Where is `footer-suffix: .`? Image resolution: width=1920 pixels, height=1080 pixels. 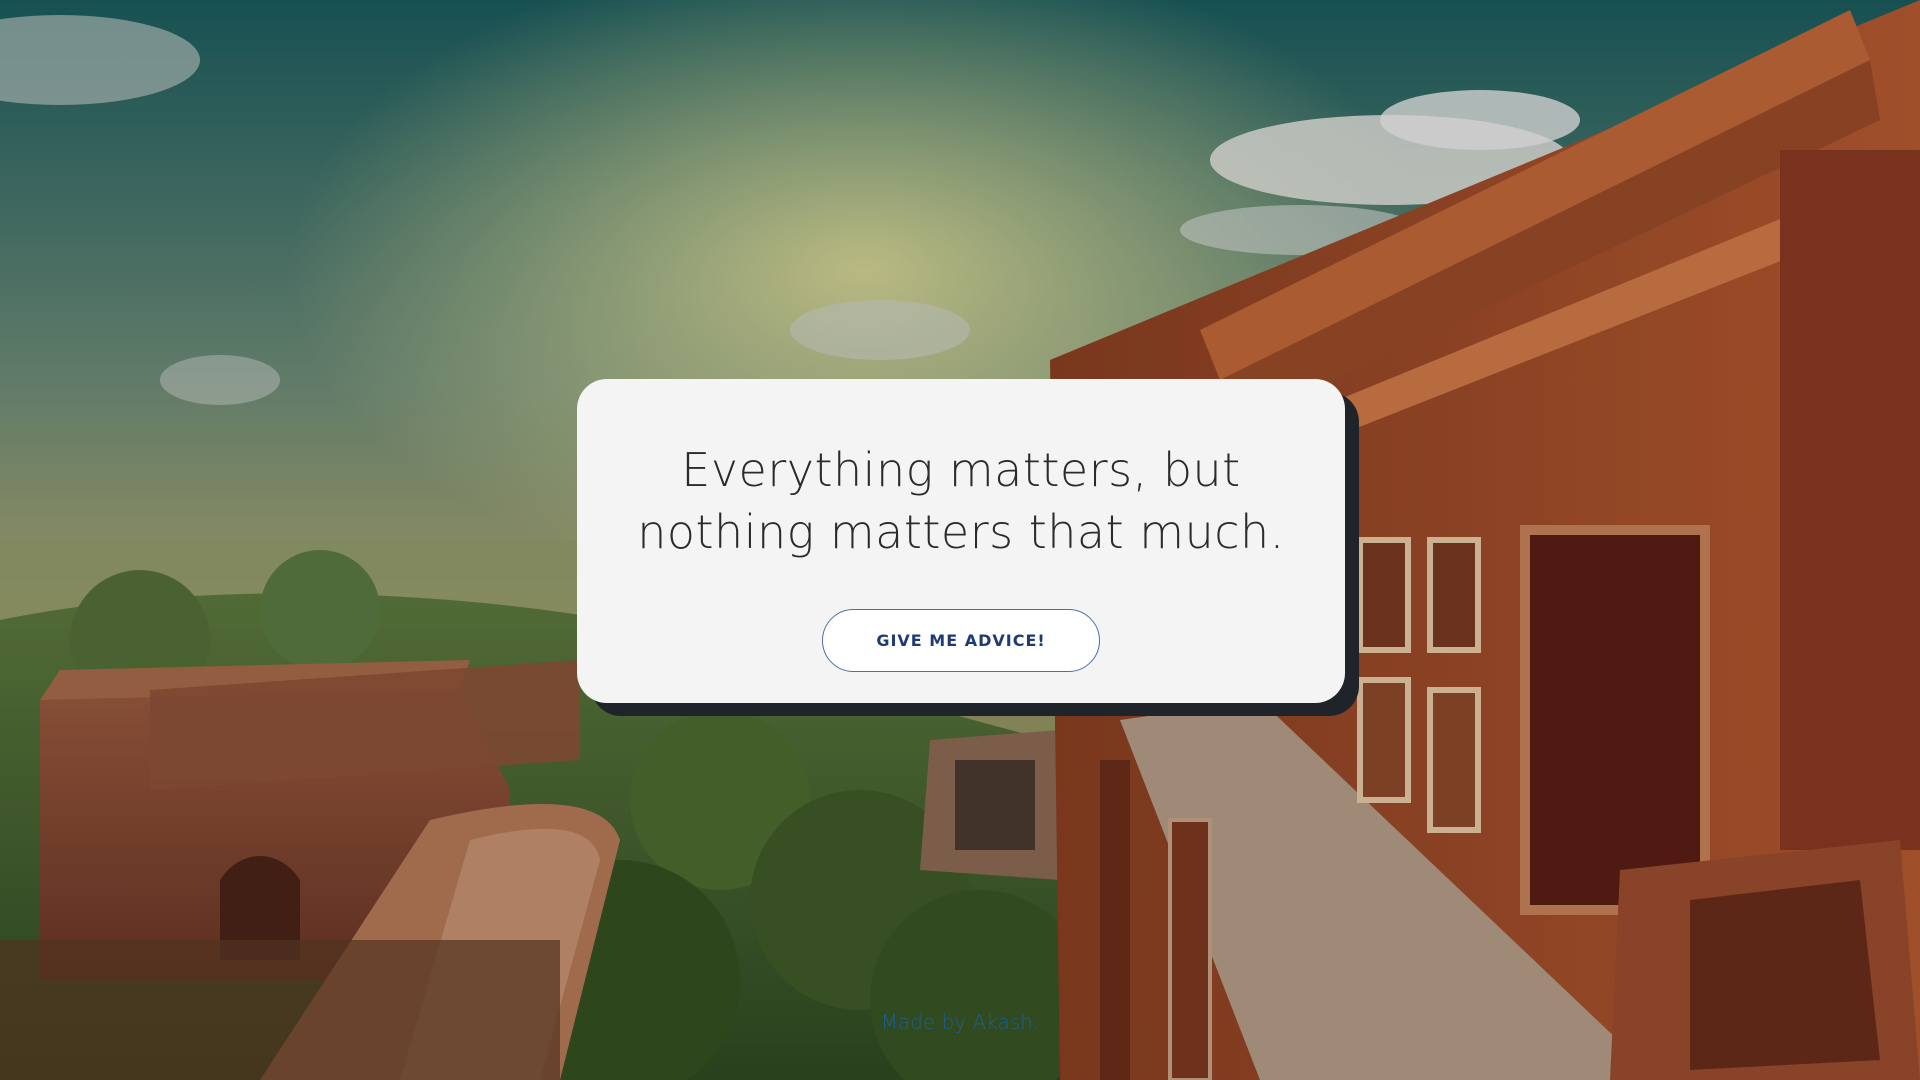
footer-suffix: . is located at coordinates (1036, 1022).